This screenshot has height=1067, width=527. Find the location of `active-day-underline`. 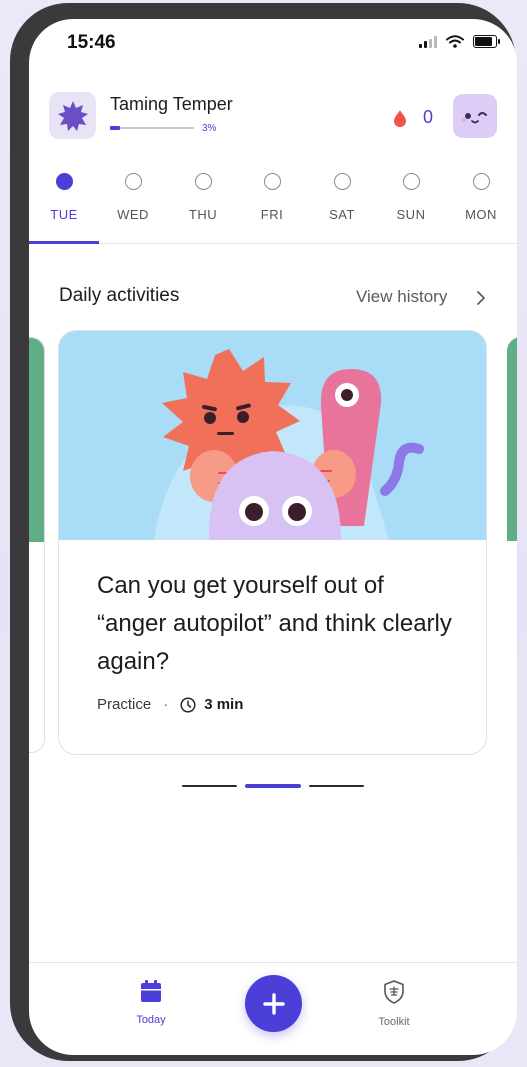

active-day-underline is located at coordinates (64, 242).